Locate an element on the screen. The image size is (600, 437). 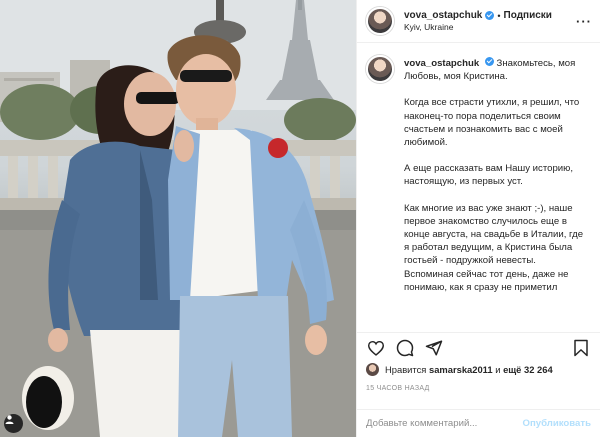
likes-middle: и is located at coordinates (498, 369).